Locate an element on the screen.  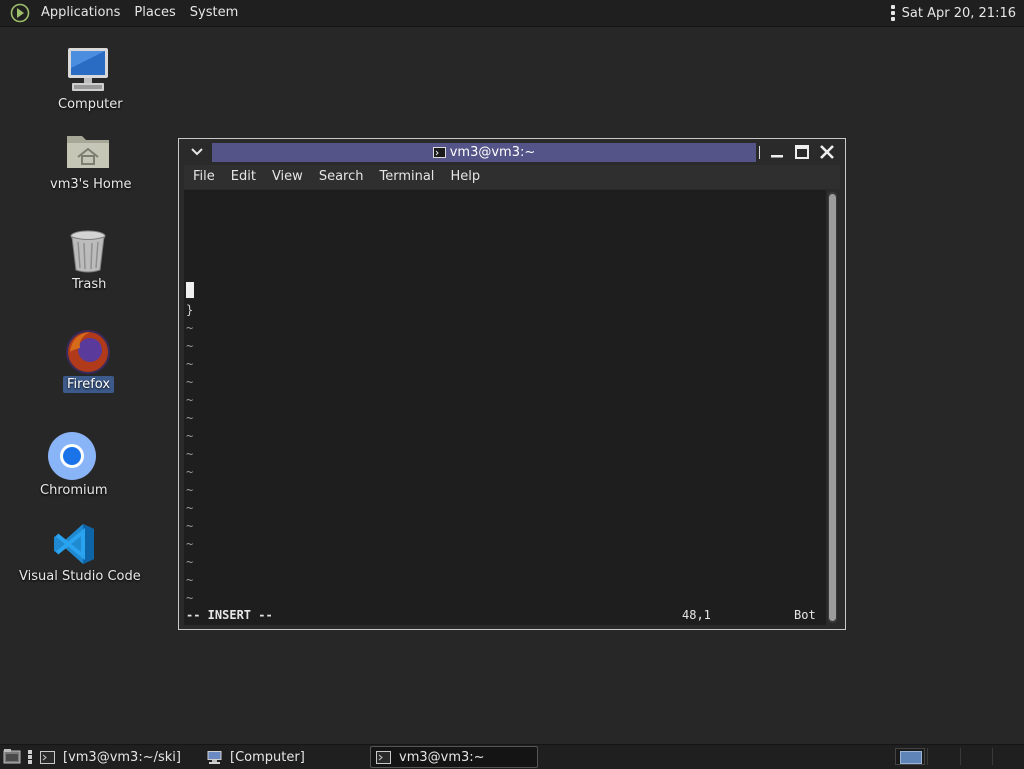
minimize-icon is located at coordinates (777, 152).